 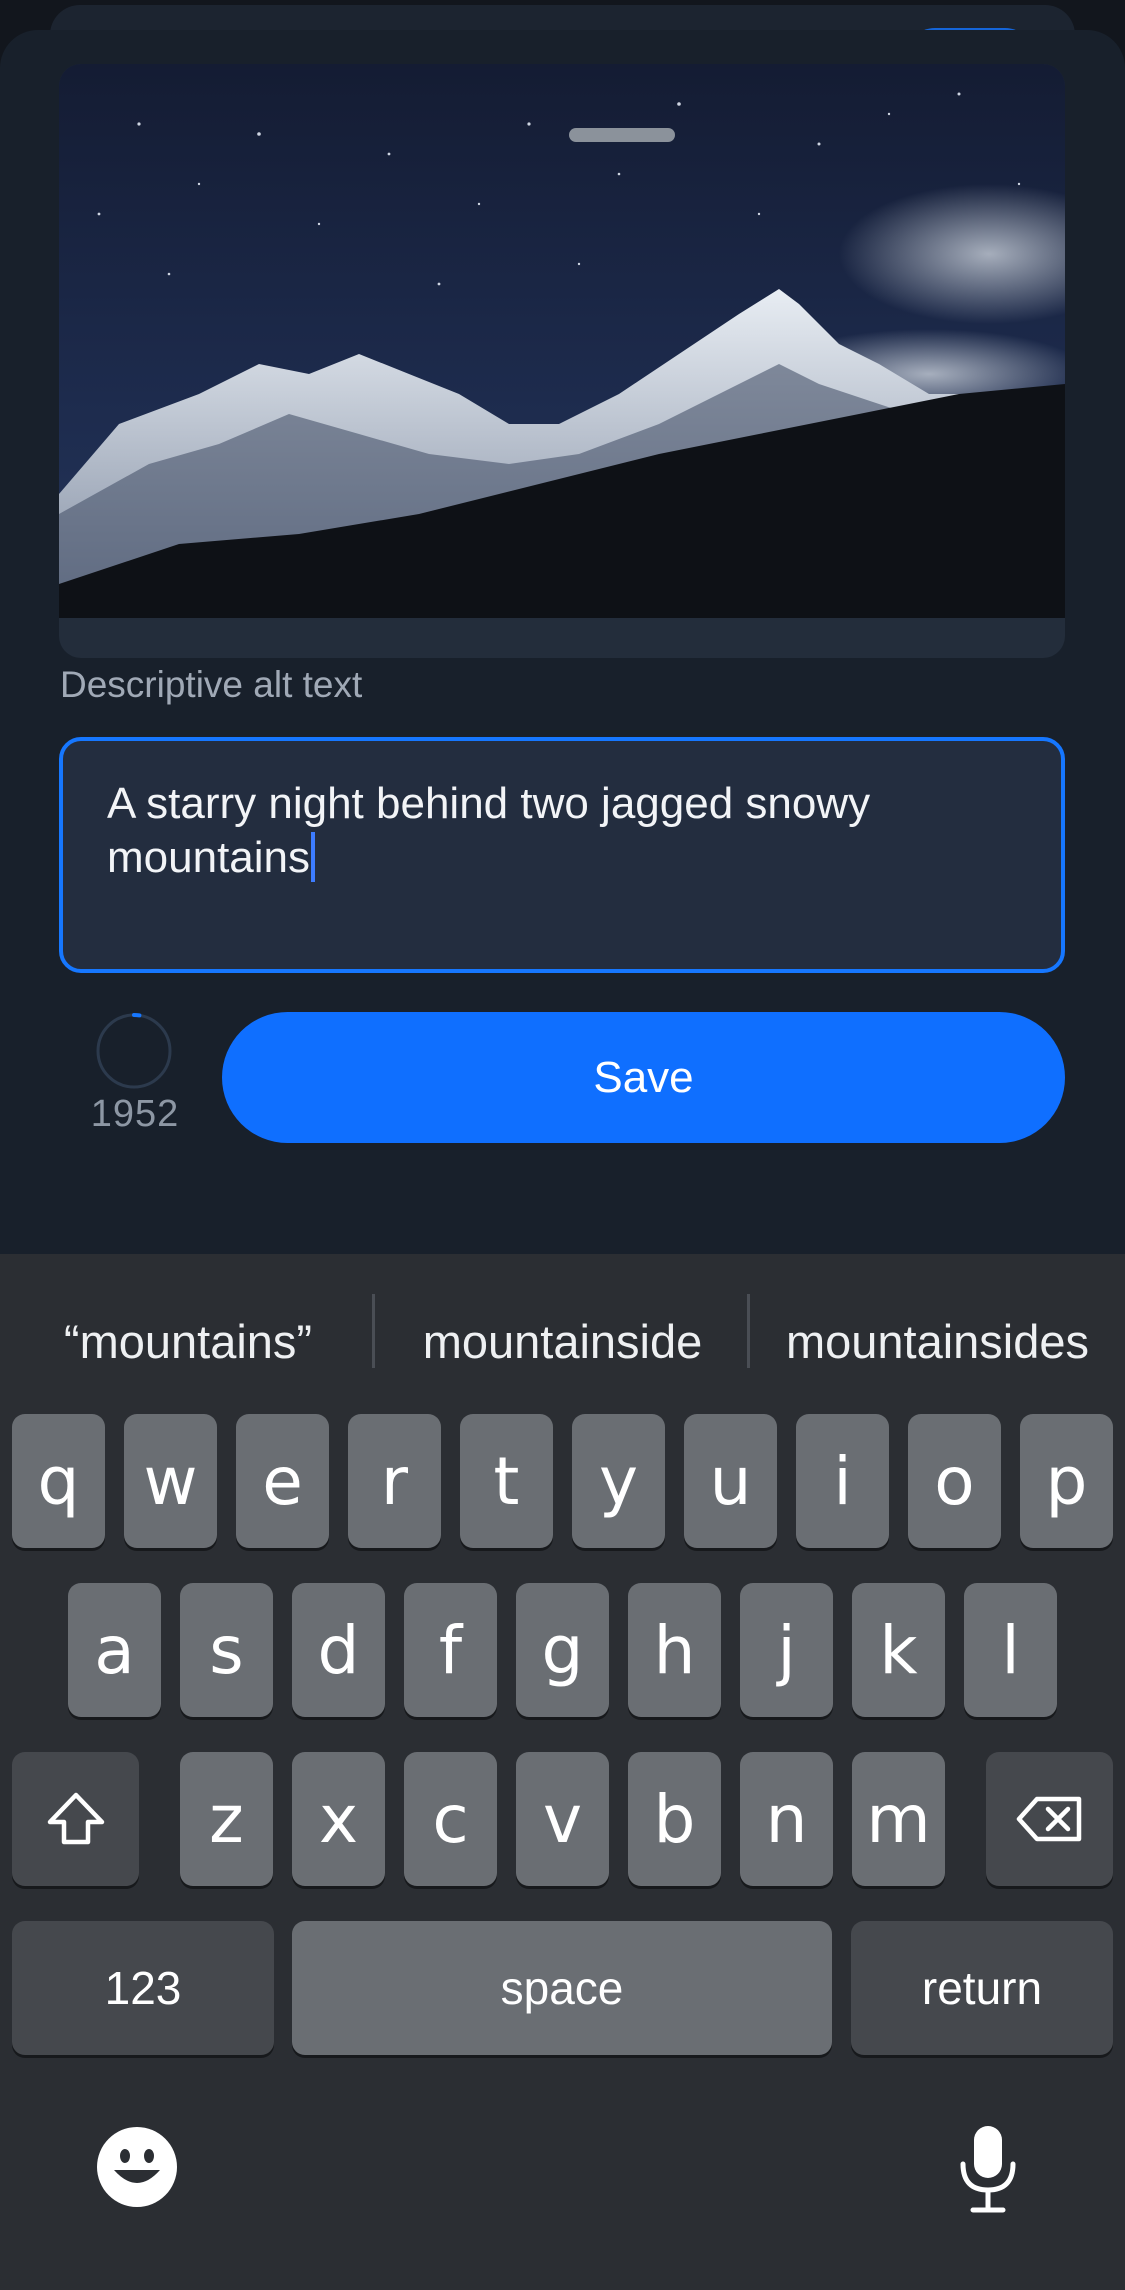 What do you see at coordinates (674, 1650) in the screenshot?
I see `key-h: h` at bounding box center [674, 1650].